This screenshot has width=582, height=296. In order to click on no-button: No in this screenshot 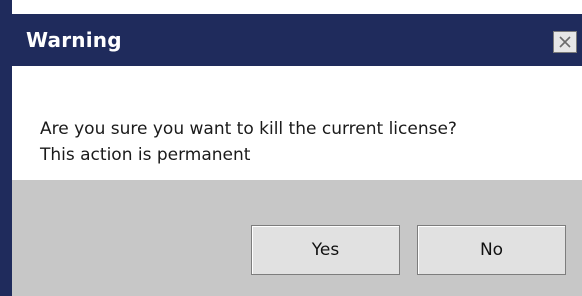, I will do `click(491, 250)`.